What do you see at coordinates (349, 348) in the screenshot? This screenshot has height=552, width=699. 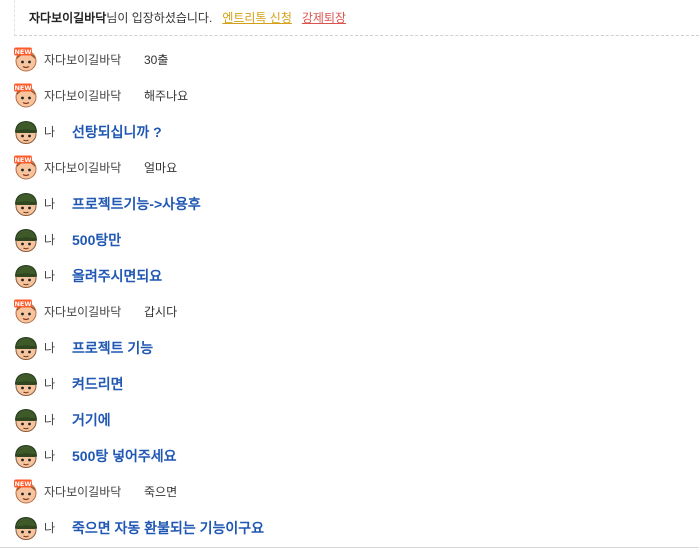 I see `chat-message-row: 나 프로젝트 기능` at bounding box center [349, 348].